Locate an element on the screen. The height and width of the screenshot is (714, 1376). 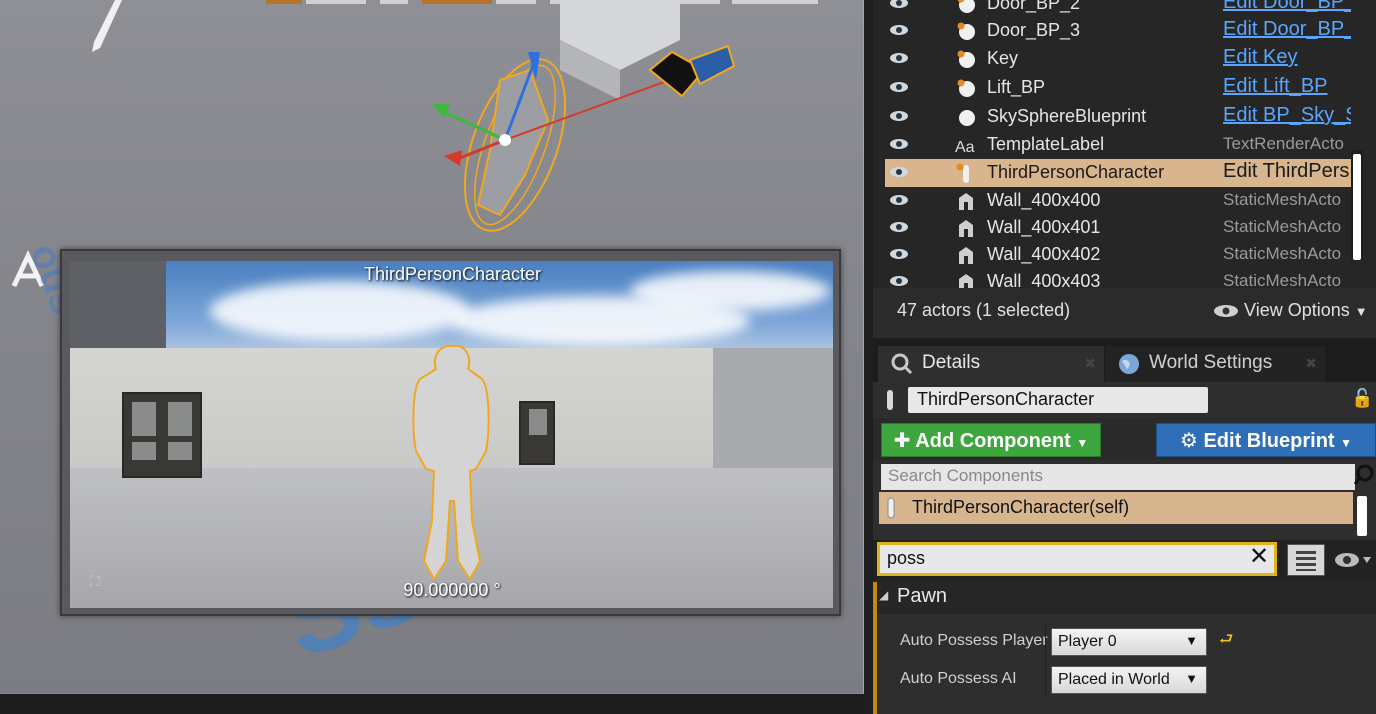
component-label: ThirdPersonCharacter(self) is located at coordinates (1021, 507).